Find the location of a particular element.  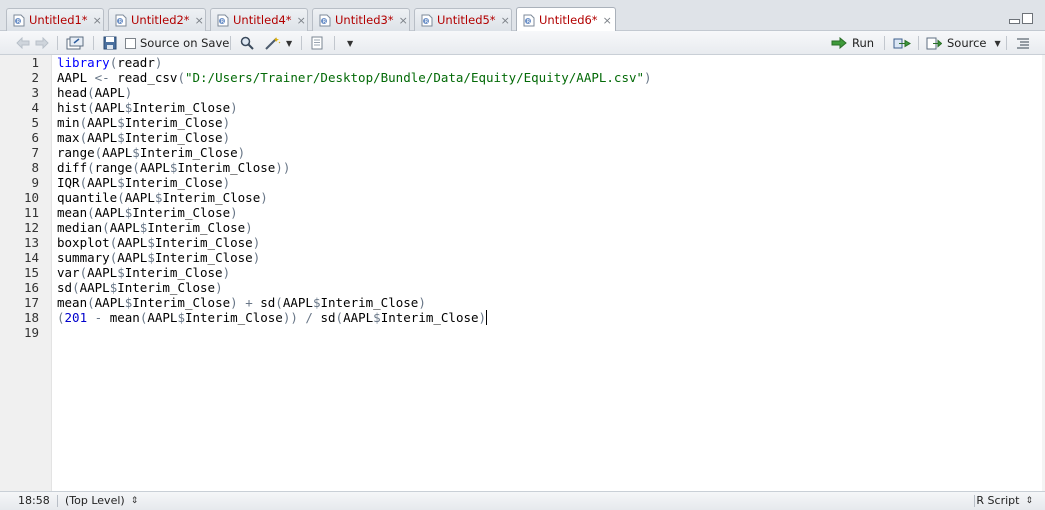

tab-untitled2: R Untitled2* × is located at coordinates (157, 19).